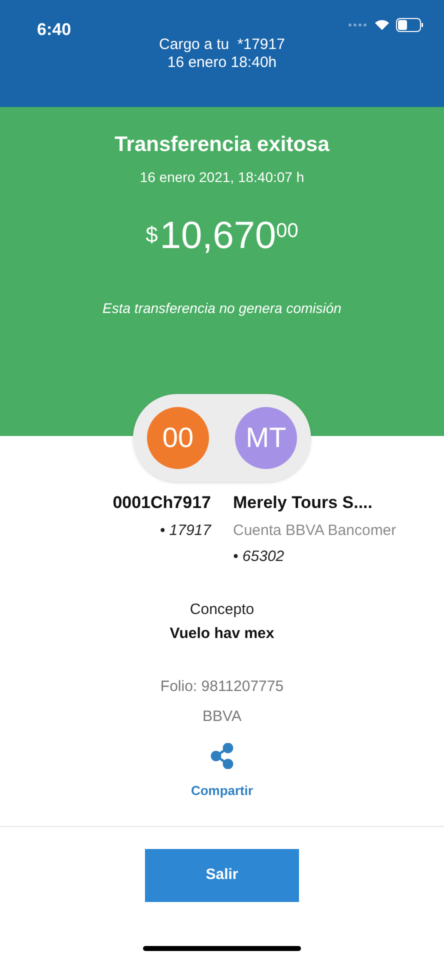 The width and height of the screenshot is (444, 960). Describe the element at coordinates (54, 30) in the screenshot. I see `status-time: 6:40` at that location.